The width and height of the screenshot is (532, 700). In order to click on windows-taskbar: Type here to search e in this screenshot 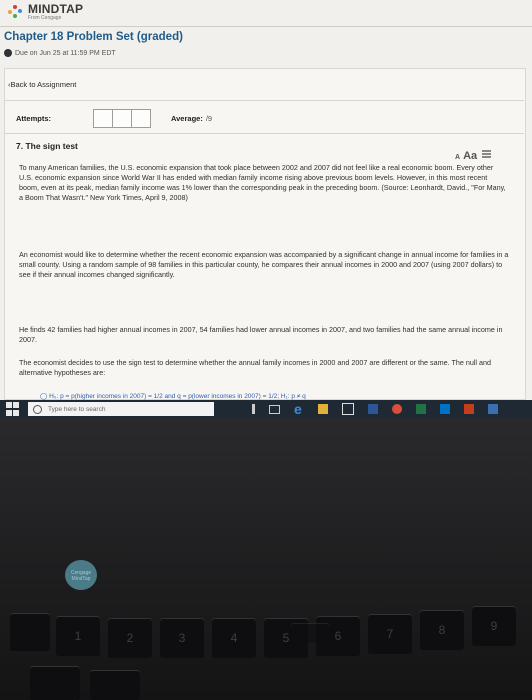, I will do `click(266, 409)`.